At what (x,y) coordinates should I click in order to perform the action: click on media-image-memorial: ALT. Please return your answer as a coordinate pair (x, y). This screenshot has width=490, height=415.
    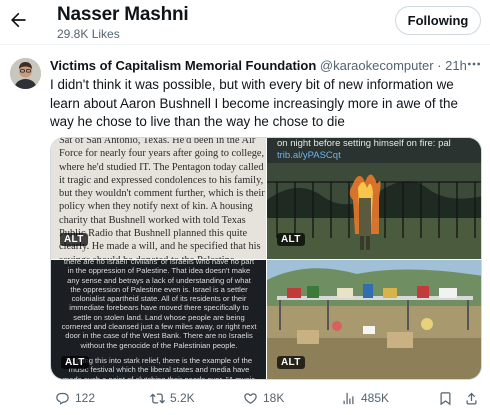
    Looking at the image, I should click on (374, 319).